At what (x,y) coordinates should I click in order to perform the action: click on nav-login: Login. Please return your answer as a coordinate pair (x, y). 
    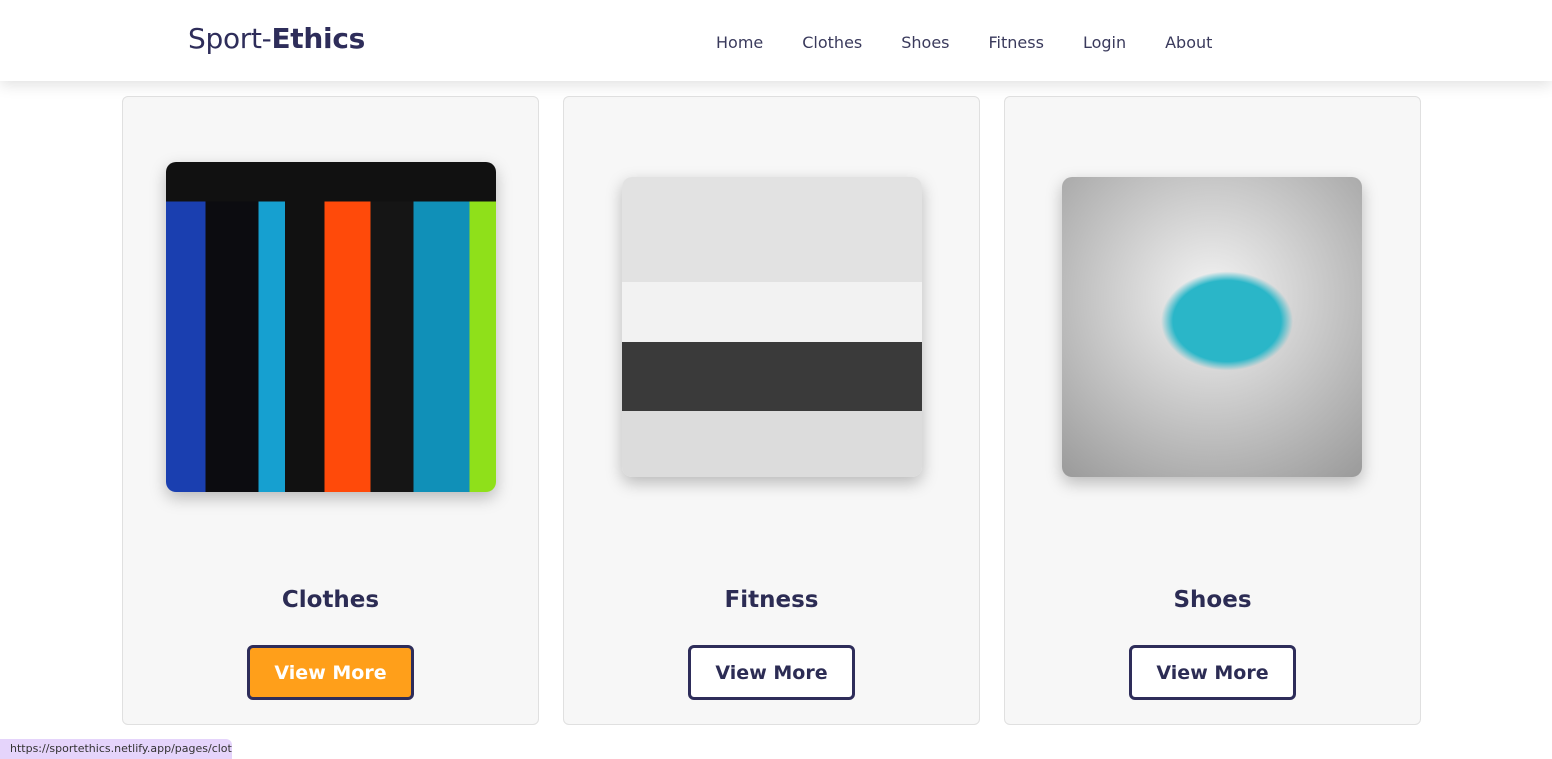
    Looking at the image, I should click on (1104, 42).